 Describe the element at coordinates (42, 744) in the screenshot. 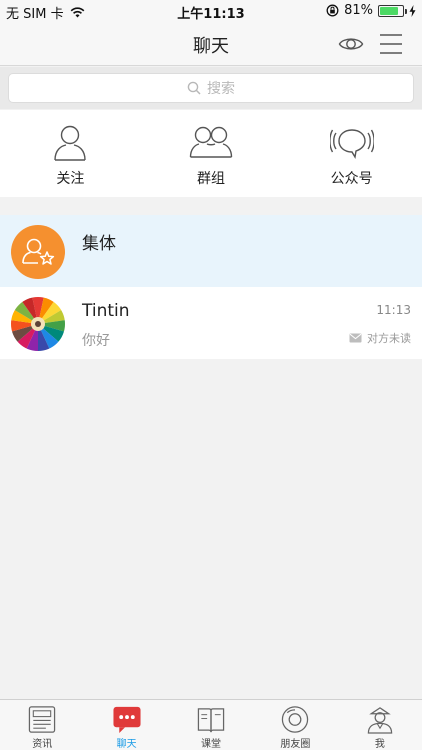

I see `tab-label: 资讯` at that location.